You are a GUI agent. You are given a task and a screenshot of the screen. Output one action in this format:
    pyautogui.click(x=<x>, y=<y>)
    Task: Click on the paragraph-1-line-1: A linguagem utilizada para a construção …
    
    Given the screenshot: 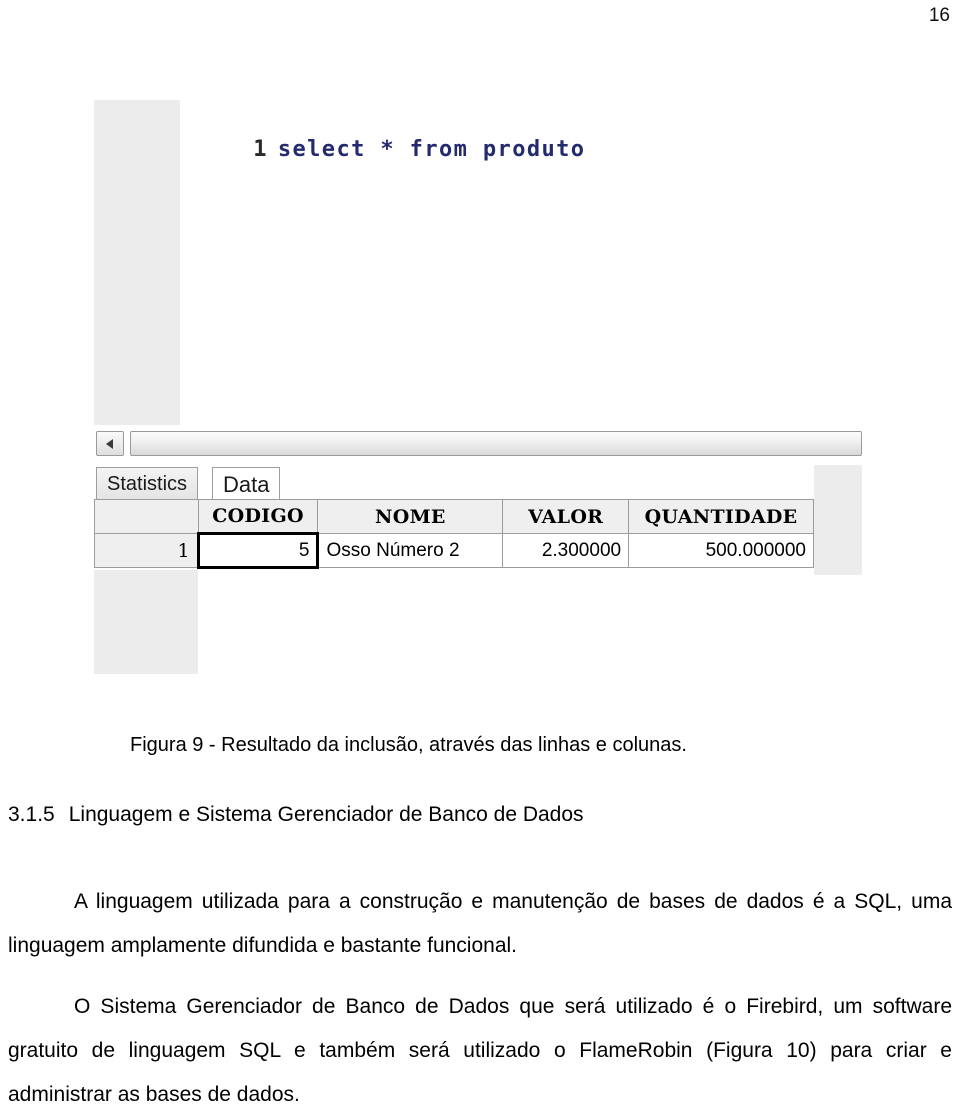 What is the action you would take?
    pyautogui.click(x=449, y=901)
    